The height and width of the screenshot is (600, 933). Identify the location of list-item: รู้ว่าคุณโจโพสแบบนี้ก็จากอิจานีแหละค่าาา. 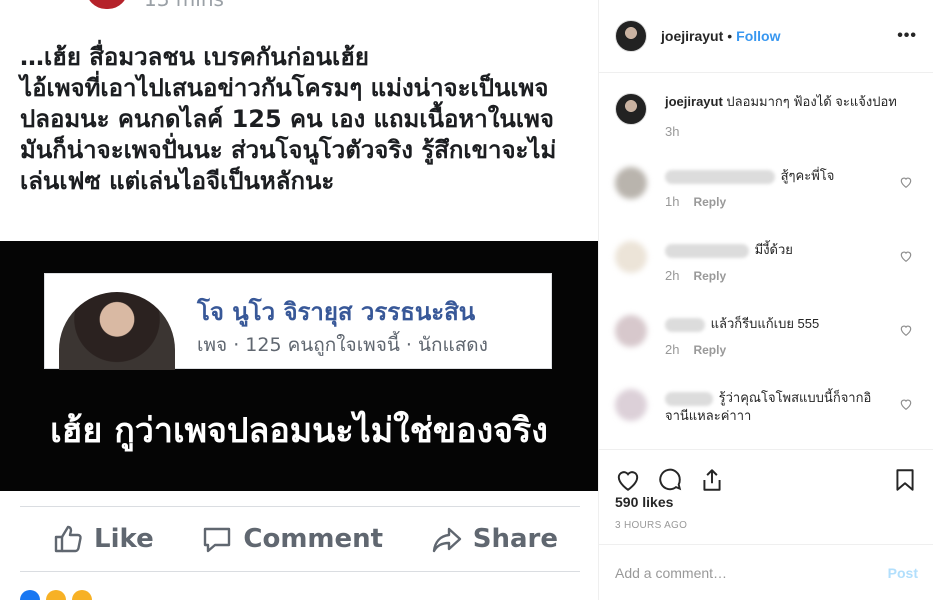
(766, 419).